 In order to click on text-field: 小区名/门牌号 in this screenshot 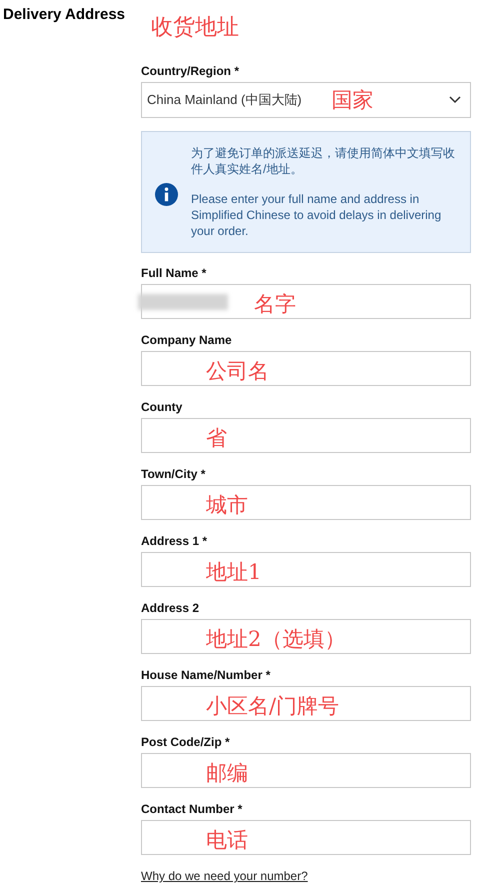, I will do `click(306, 703)`.